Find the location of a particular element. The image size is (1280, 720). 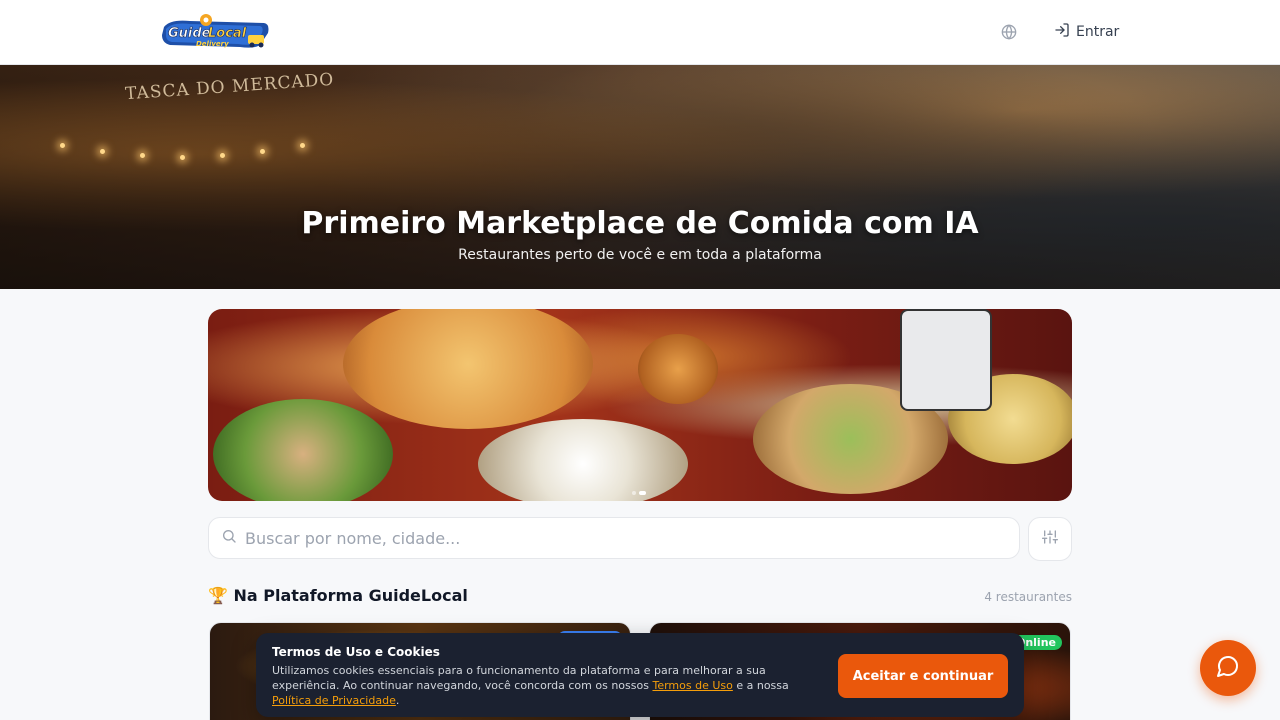

phone-image is located at coordinates (946, 360).